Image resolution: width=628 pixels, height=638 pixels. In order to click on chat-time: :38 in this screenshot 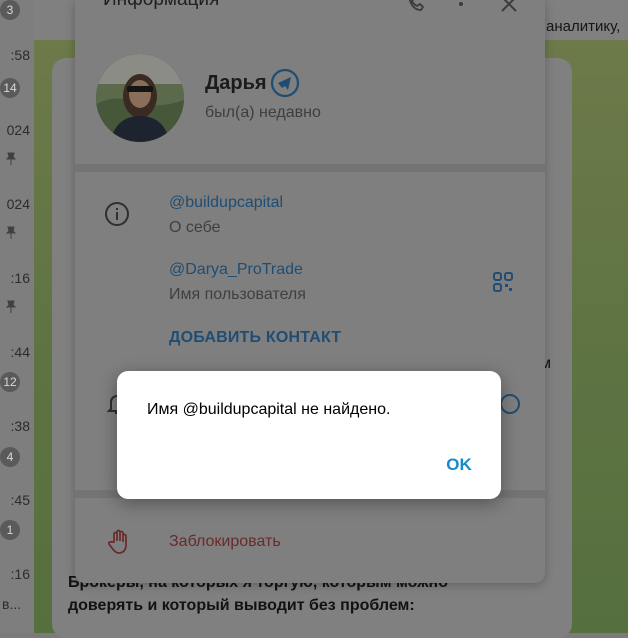, I will do `click(20, 426)`.